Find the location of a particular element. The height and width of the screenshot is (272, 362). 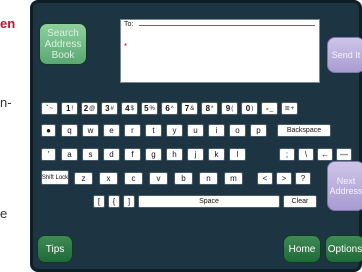

key-bracket-open: [ is located at coordinates (99, 201).